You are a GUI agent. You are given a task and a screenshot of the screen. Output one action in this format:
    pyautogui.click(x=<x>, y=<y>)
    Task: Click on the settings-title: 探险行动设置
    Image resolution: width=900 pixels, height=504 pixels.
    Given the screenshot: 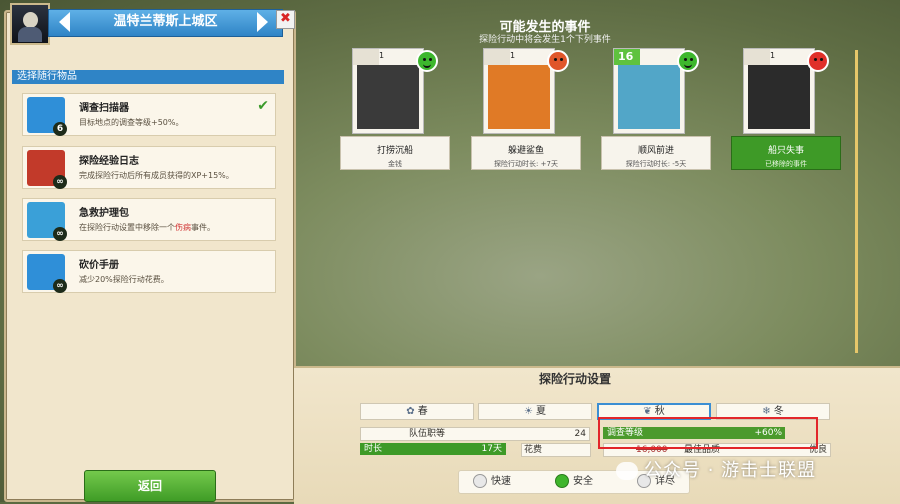 What is the action you would take?
    pyautogui.click(x=574, y=379)
    